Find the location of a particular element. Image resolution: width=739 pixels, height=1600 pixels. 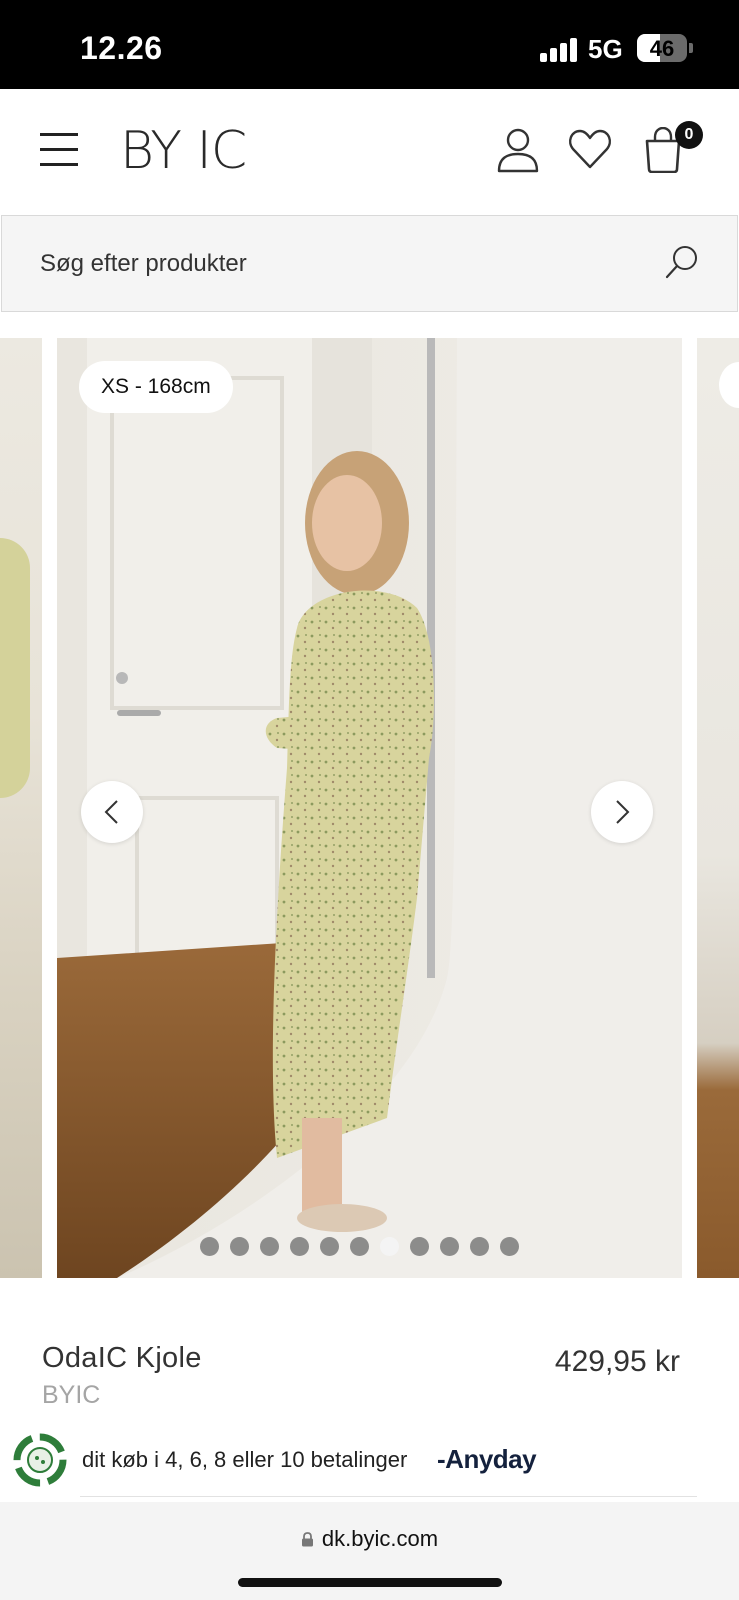

url-display: dk.byic.com is located at coordinates (369, 1539).